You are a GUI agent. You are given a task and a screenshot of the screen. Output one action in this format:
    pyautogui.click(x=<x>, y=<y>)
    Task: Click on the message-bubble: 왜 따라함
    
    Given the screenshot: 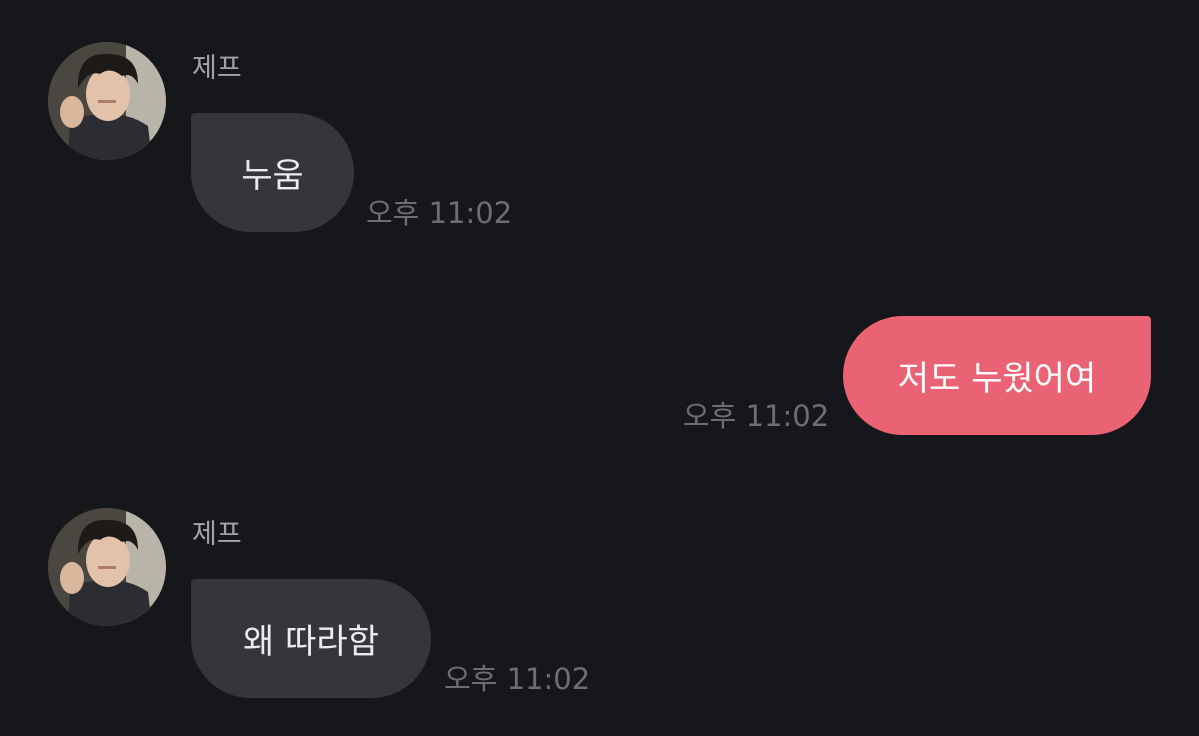 What is the action you would take?
    pyautogui.click(x=311, y=638)
    